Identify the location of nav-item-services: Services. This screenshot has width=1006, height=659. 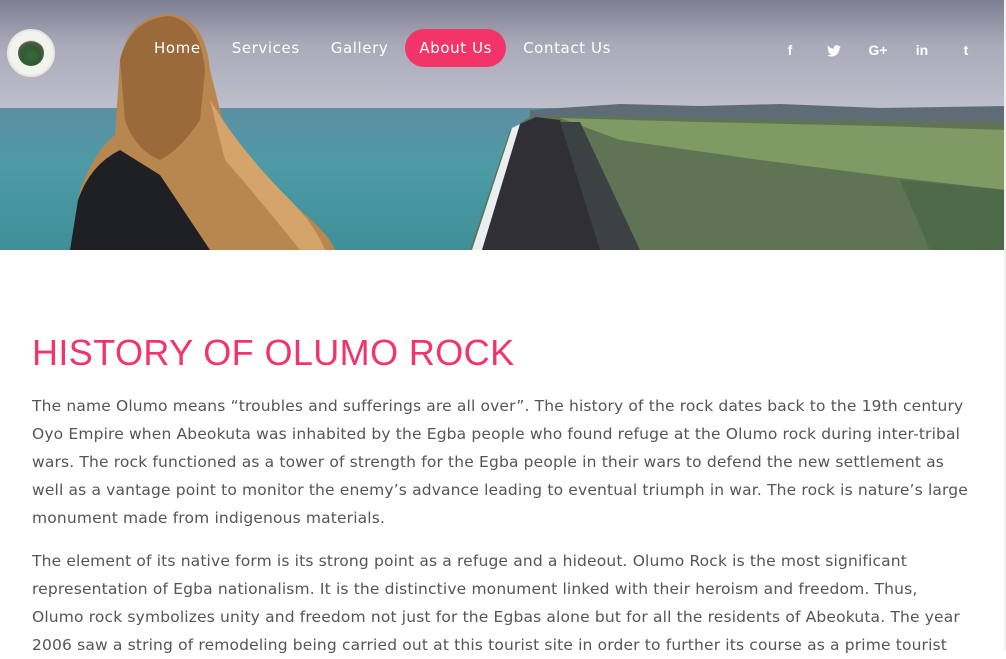
(266, 48).